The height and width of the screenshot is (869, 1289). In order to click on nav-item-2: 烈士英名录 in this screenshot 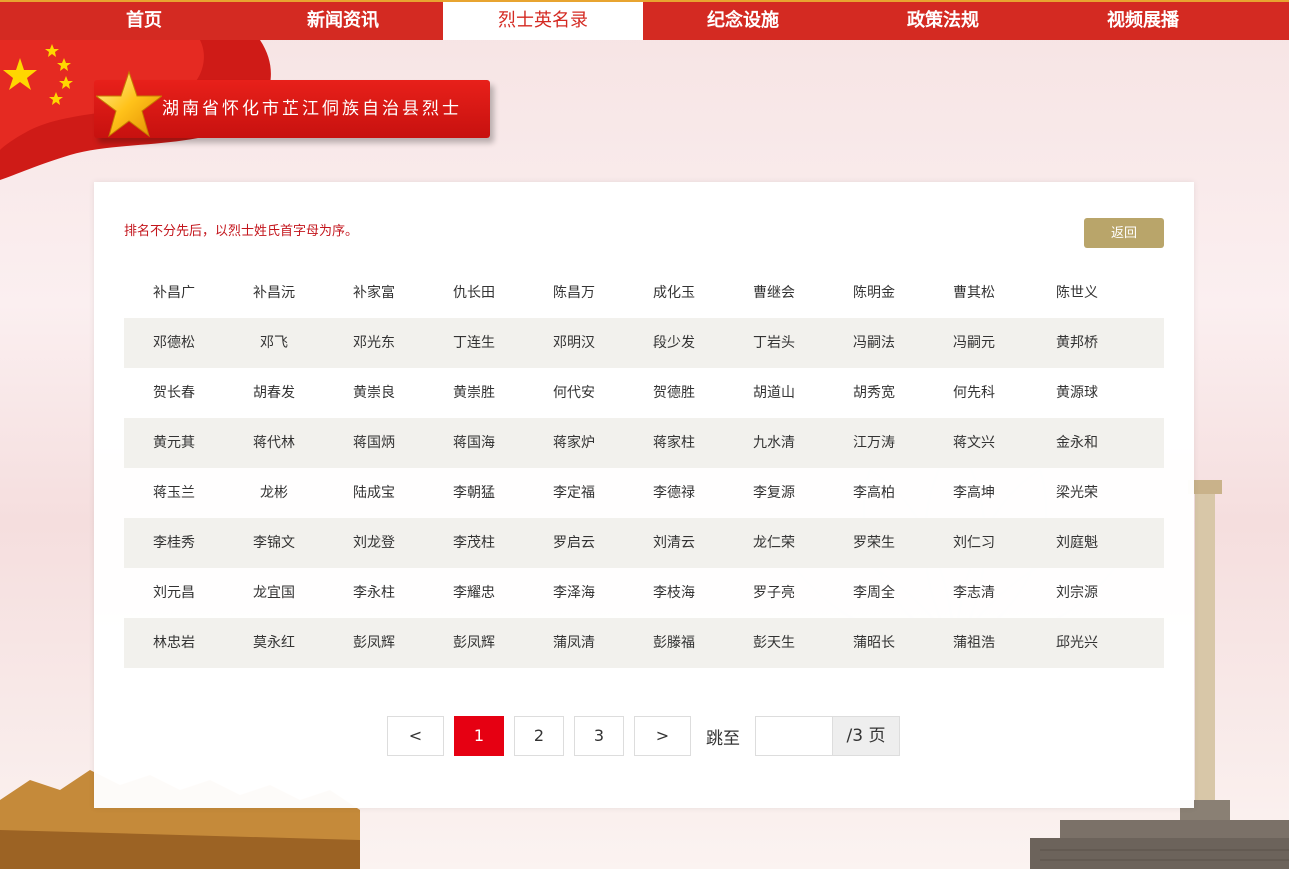, I will do `click(543, 21)`.